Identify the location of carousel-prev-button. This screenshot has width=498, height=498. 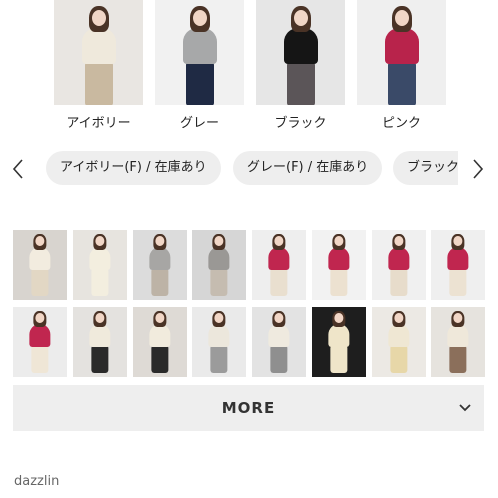
(18, 169).